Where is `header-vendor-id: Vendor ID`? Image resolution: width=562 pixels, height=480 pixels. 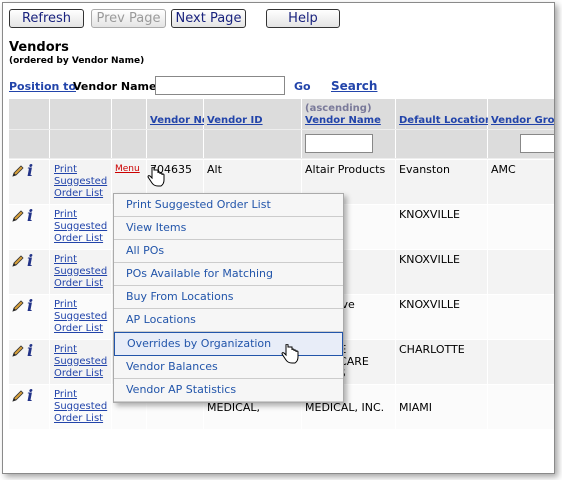
header-vendor-id: Vendor ID is located at coordinates (253, 114).